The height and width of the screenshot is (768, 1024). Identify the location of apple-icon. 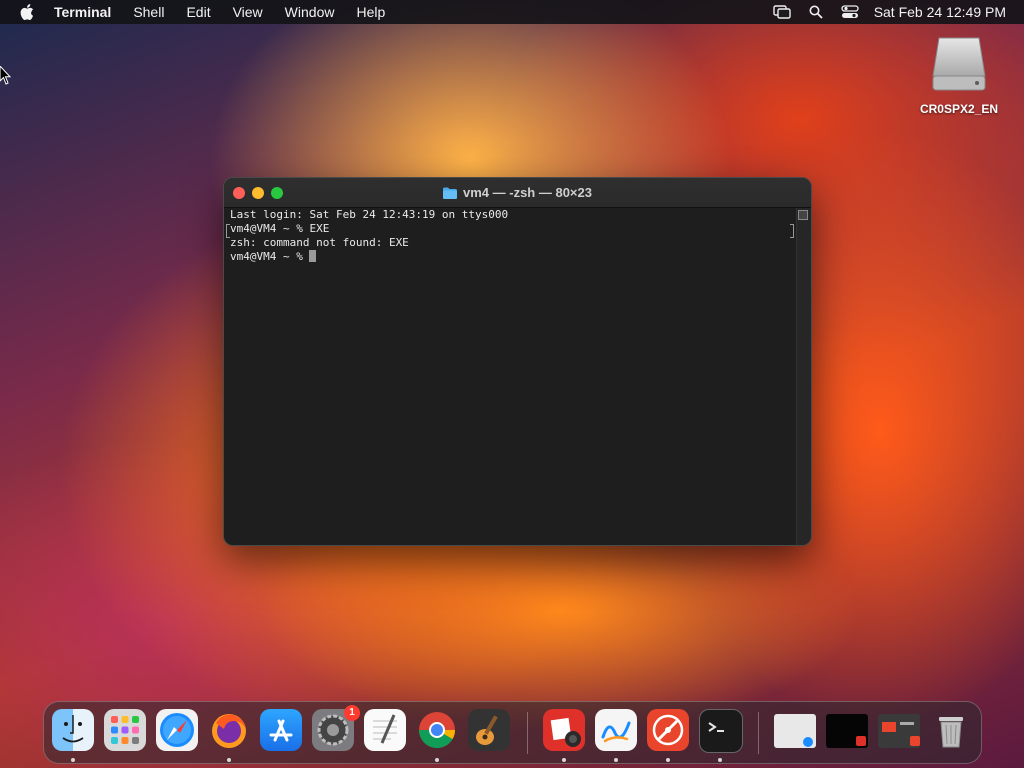
(27, 12).